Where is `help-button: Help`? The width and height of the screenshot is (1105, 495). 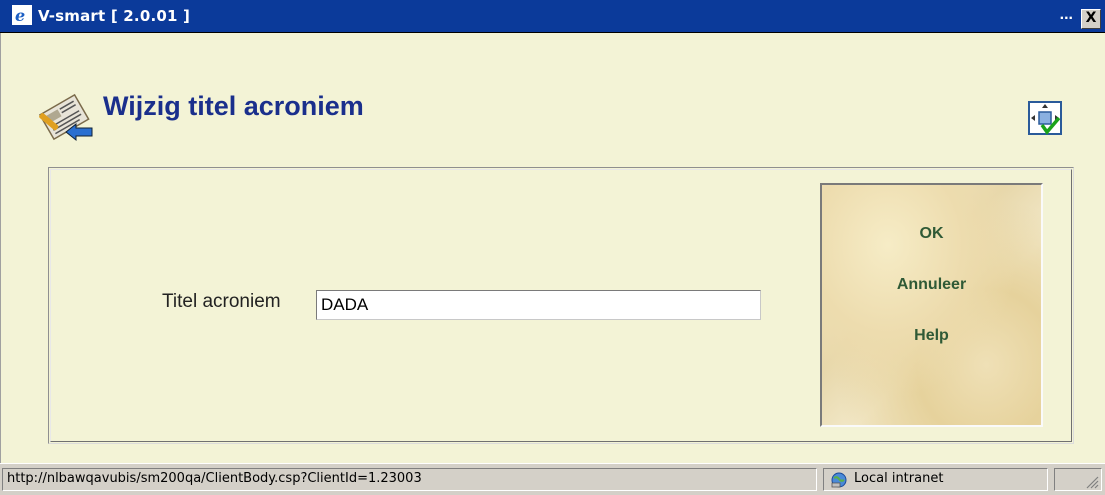
help-button: Help is located at coordinates (931, 336).